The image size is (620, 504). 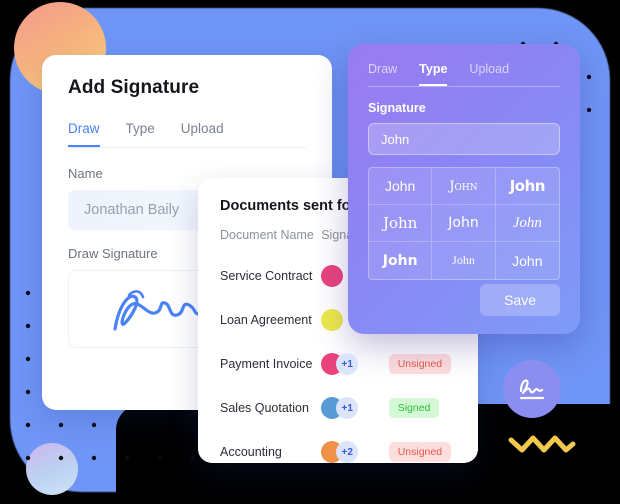 I want to click on panel-tab-upload: Upload, so click(x=489, y=74).